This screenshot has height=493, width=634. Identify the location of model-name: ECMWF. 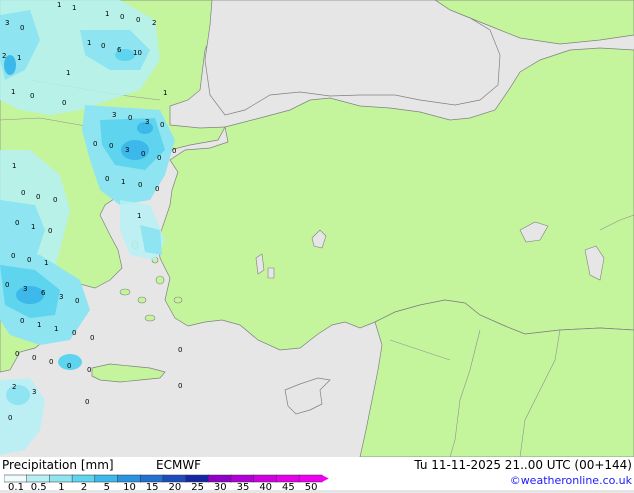
(179, 465).